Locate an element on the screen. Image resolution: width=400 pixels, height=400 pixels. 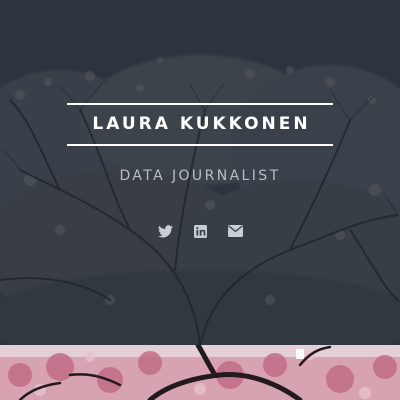
social-links is located at coordinates (200, 231).